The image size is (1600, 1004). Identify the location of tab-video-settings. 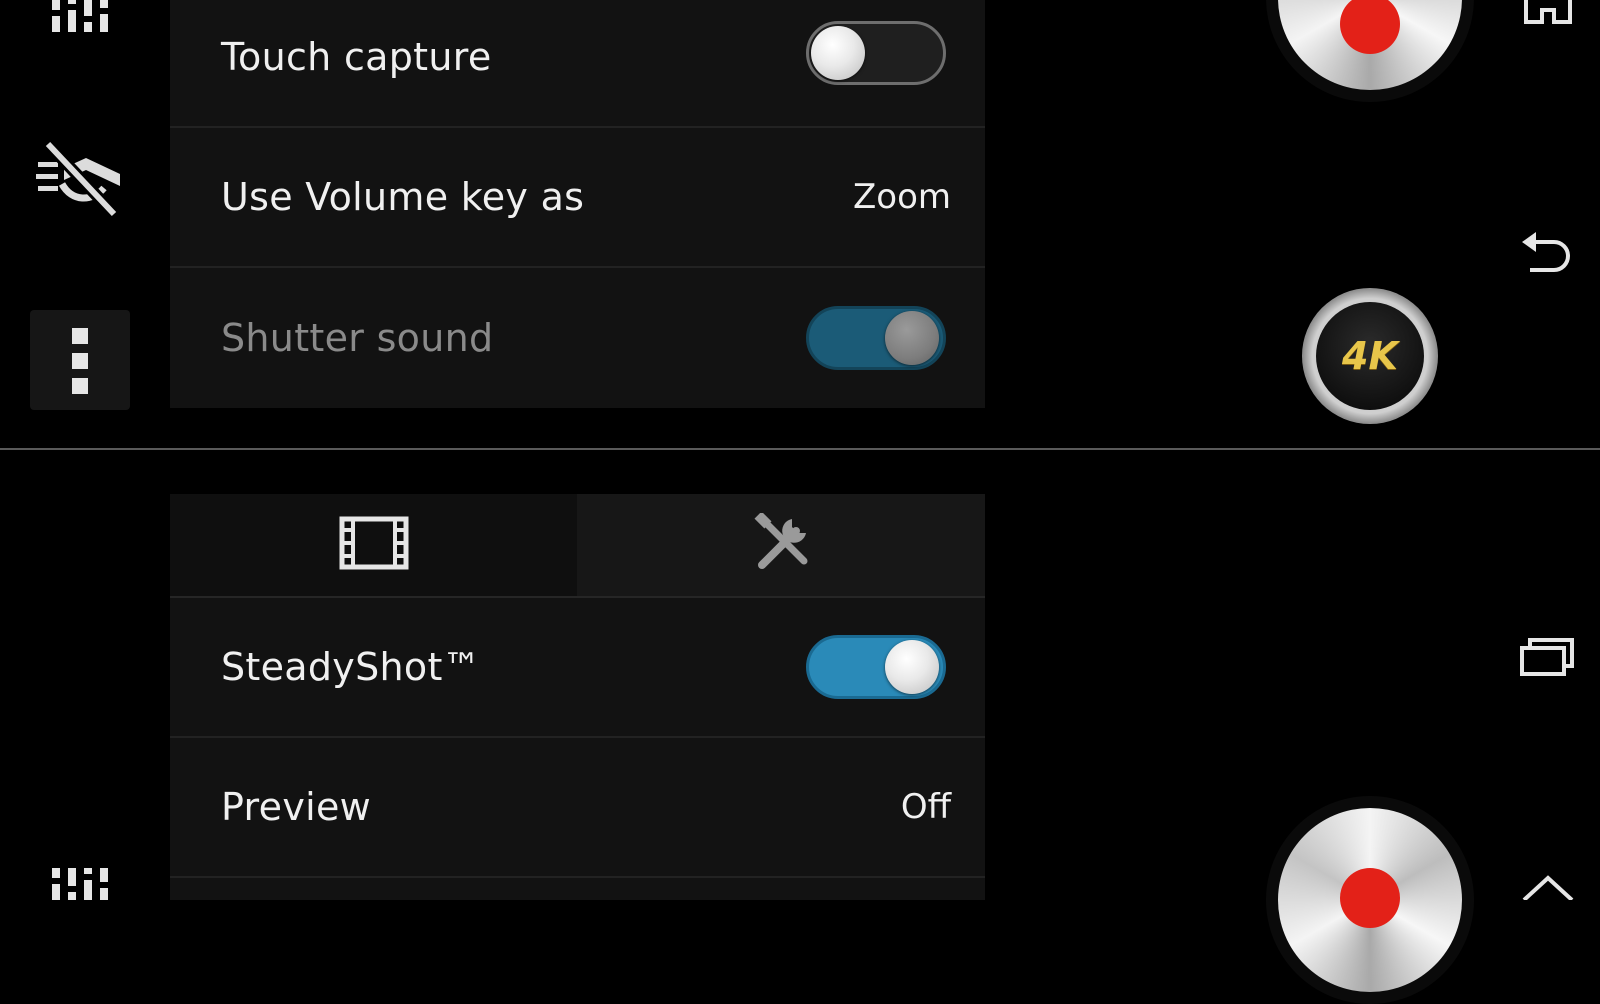
(373, 545).